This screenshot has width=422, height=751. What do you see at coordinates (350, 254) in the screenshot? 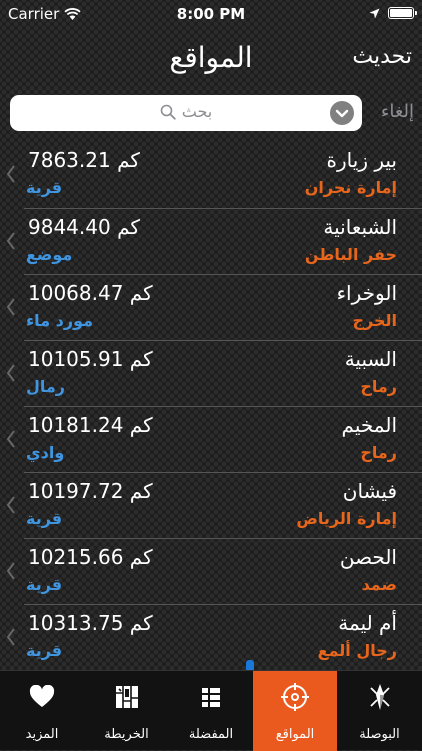
I see `location-region: حفر الباطن` at bounding box center [350, 254].